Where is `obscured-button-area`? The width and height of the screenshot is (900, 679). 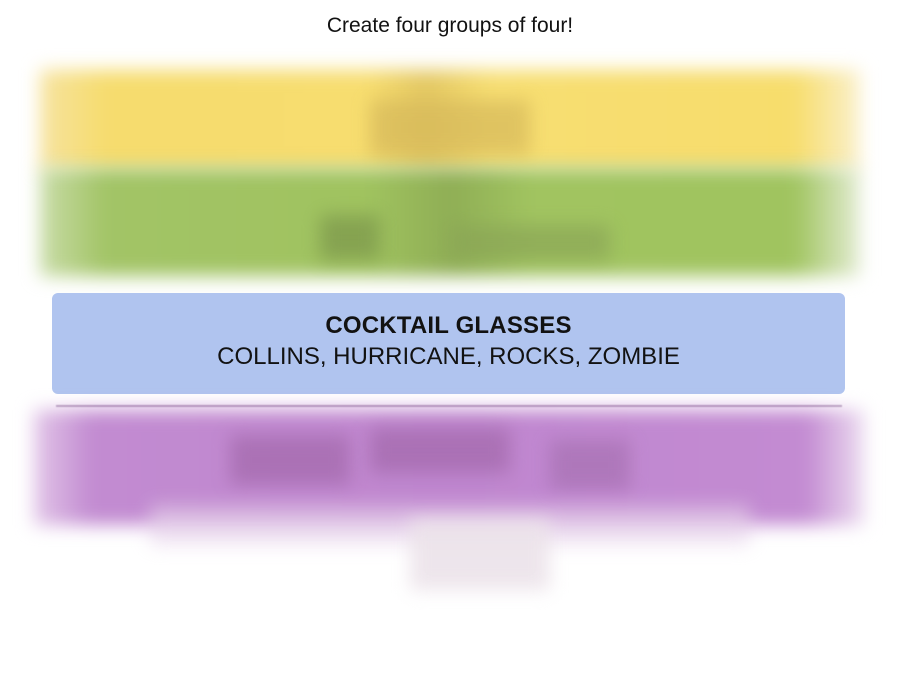
obscured-button-area is located at coordinates (480, 555).